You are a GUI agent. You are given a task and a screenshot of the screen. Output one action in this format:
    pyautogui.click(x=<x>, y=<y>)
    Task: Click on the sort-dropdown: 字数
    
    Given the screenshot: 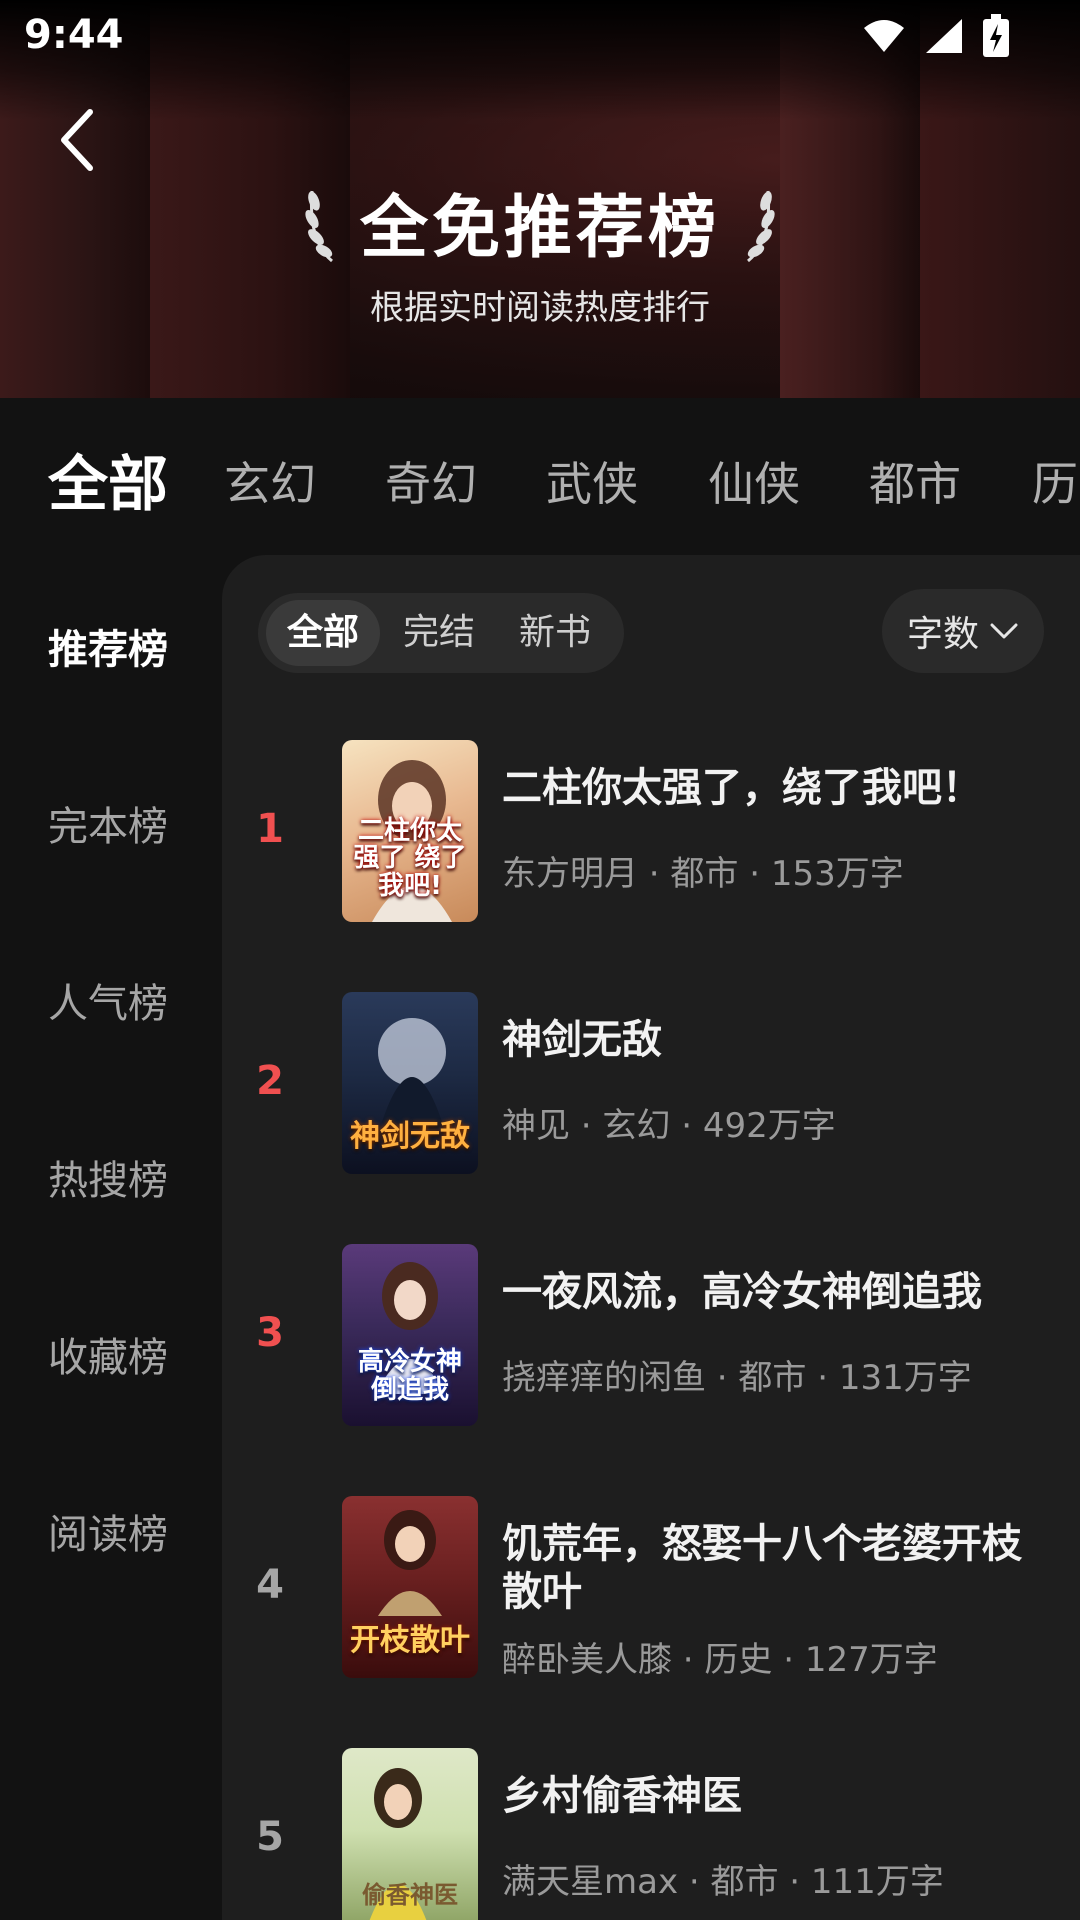 What is the action you would take?
    pyautogui.click(x=963, y=631)
    